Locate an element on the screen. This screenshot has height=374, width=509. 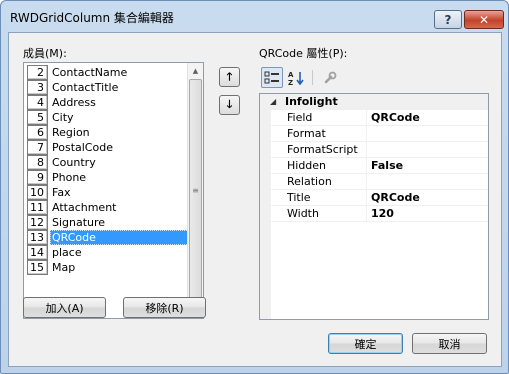
list-item: 13 QRCode is located at coordinates (108, 237).